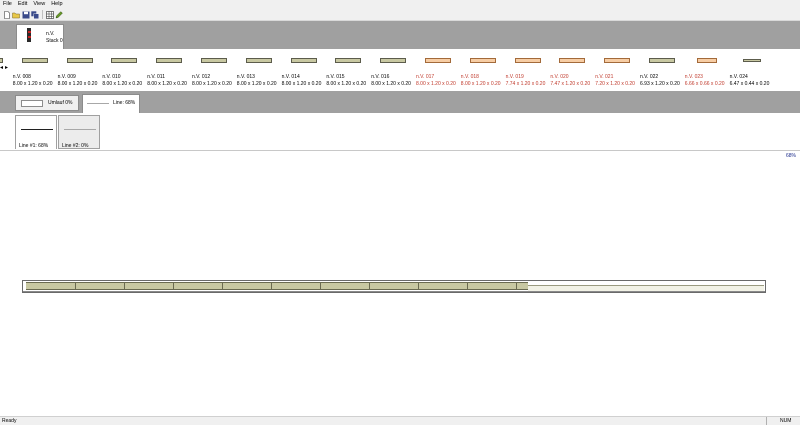 The image size is (800, 425). What do you see at coordinates (528, 70) in the screenshot?
I see `part-item: n.V. 019 7.74 x 1.20 x 0.20` at bounding box center [528, 70].